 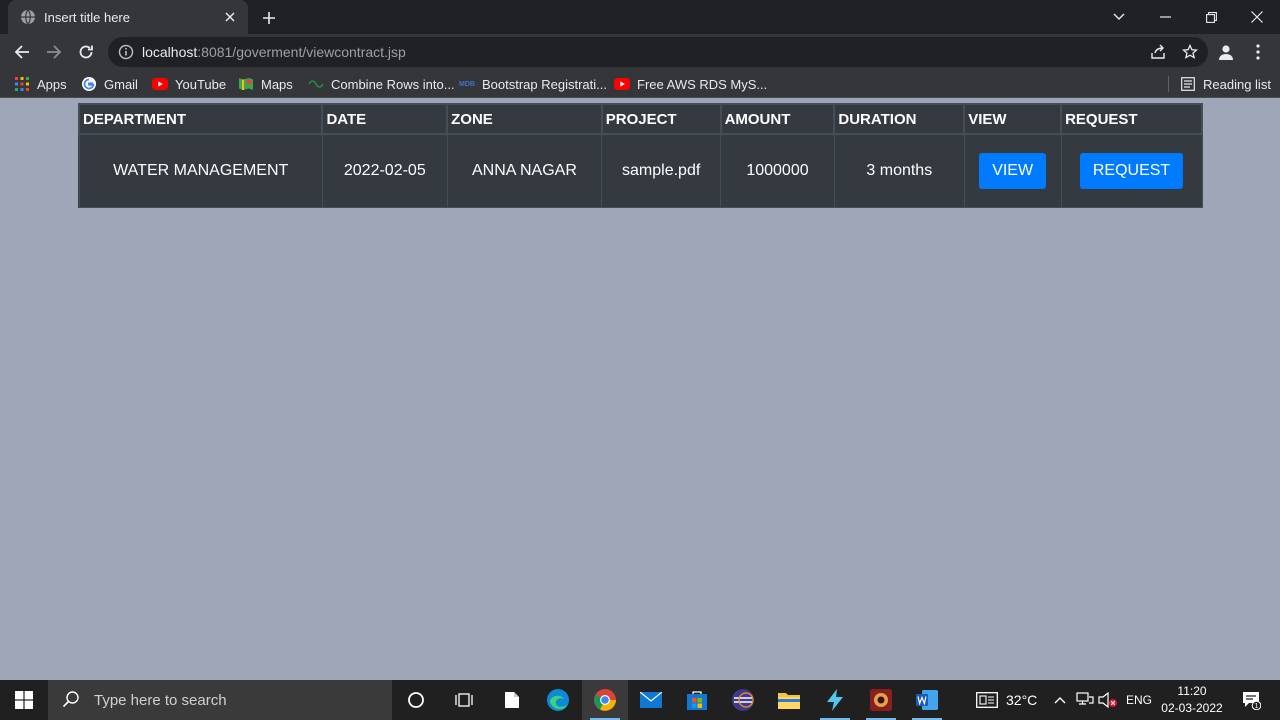 What do you see at coordinates (201, 84) in the screenshot?
I see `bookmark-label: YouTube` at bounding box center [201, 84].